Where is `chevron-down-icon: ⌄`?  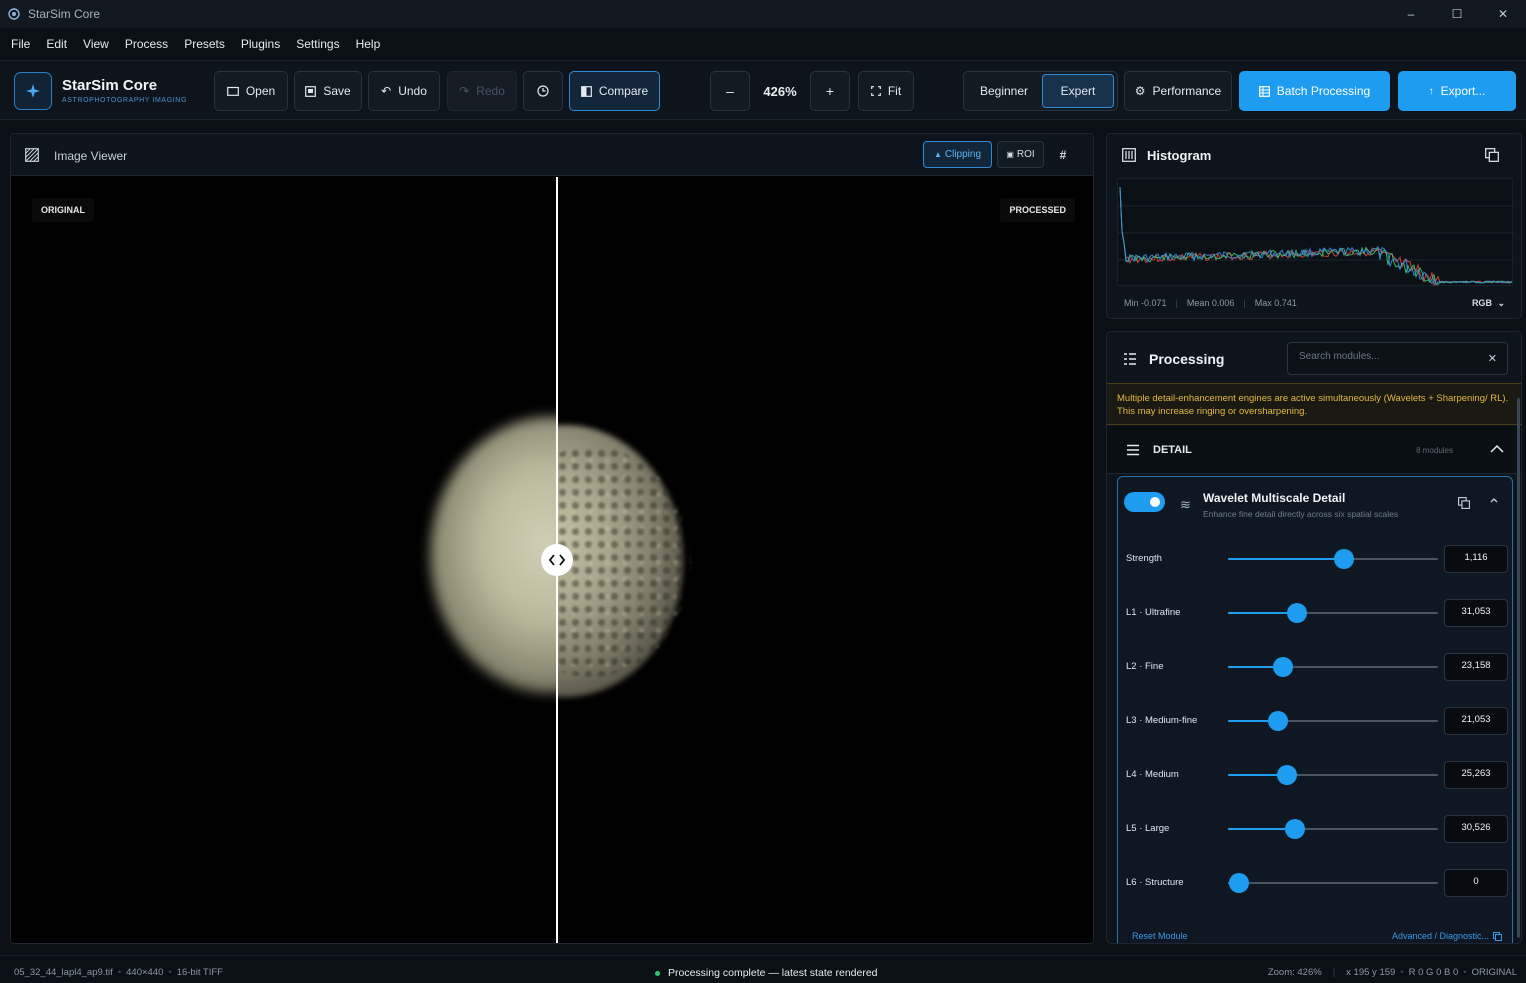 chevron-down-icon: ⌄ is located at coordinates (1501, 303).